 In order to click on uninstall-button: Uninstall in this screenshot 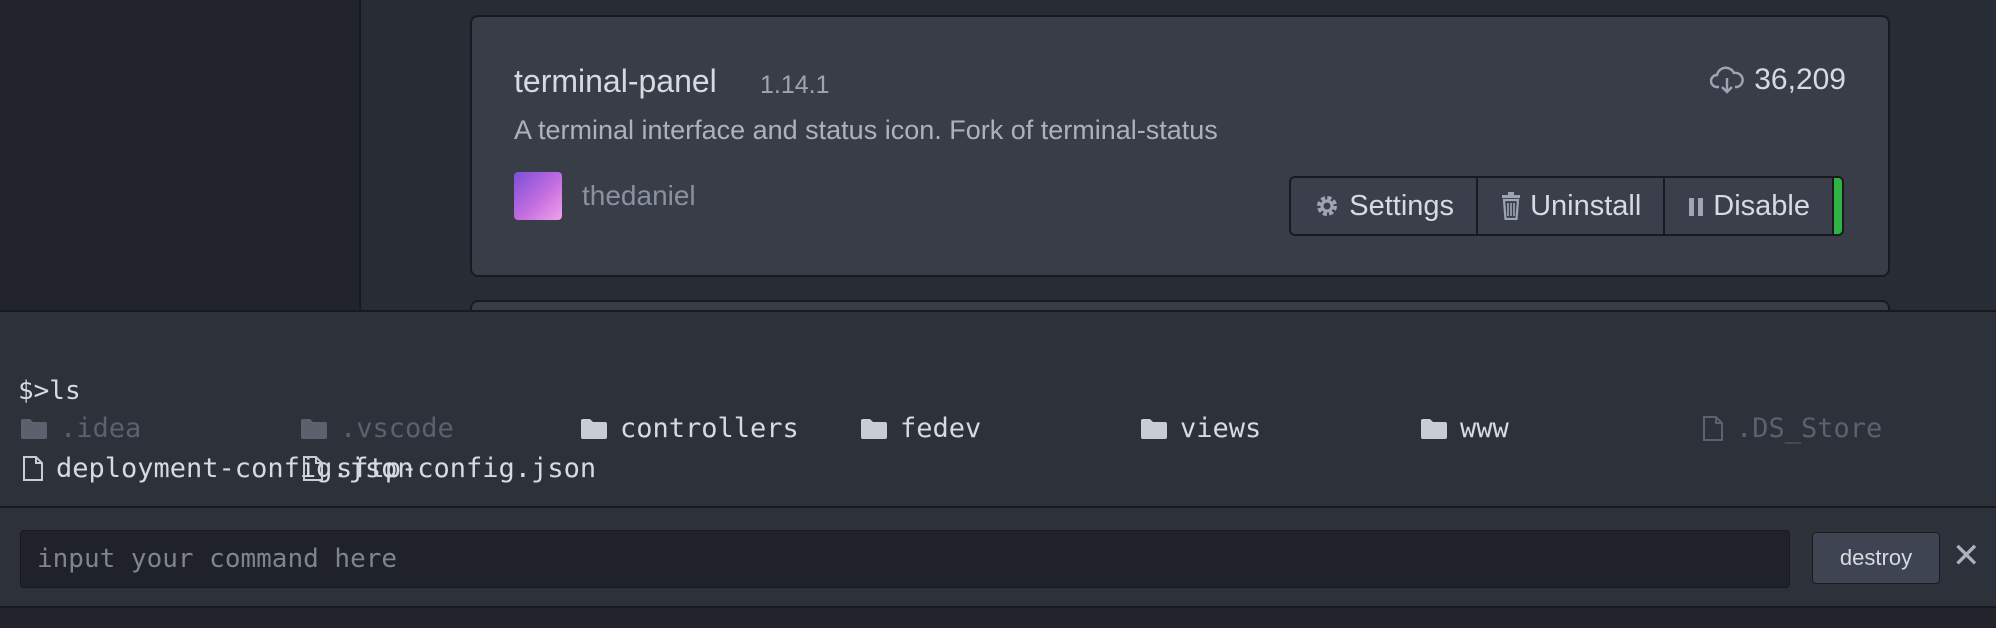, I will do `click(1572, 206)`.